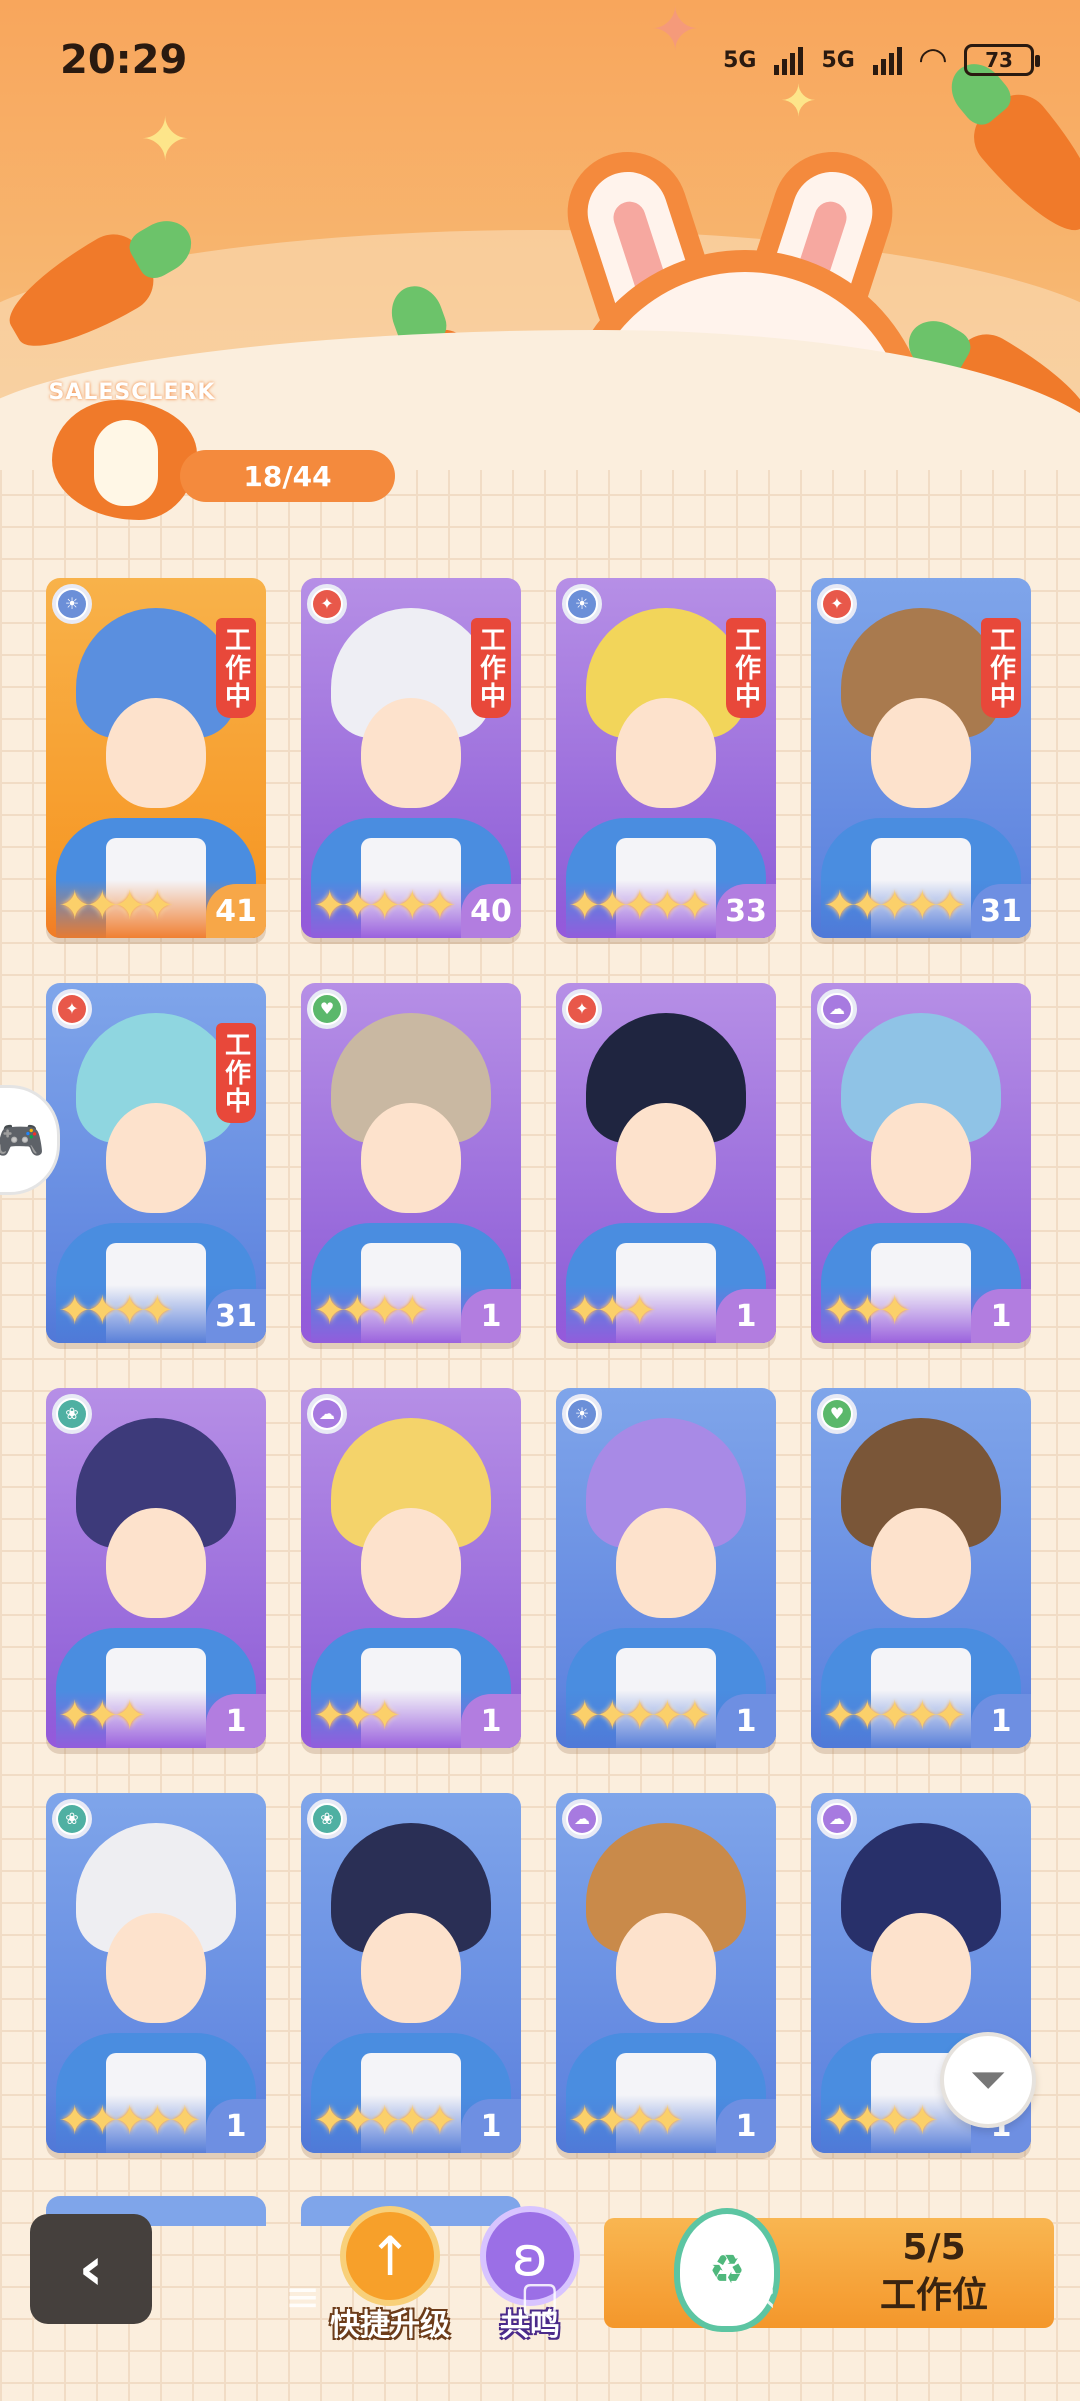  Describe the element at coordinates (390, 2325) in the screenshot. I see `quick-upgrade-label: 快捷升级` at that location.